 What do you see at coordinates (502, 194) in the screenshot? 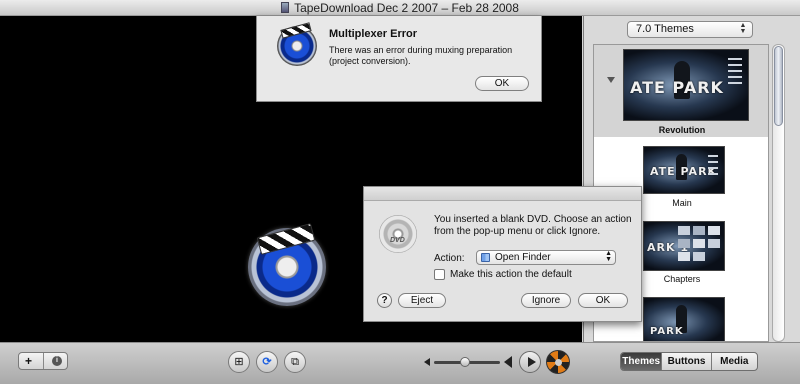
I see `dialog-title-bar` at bounding box center [502, 194].